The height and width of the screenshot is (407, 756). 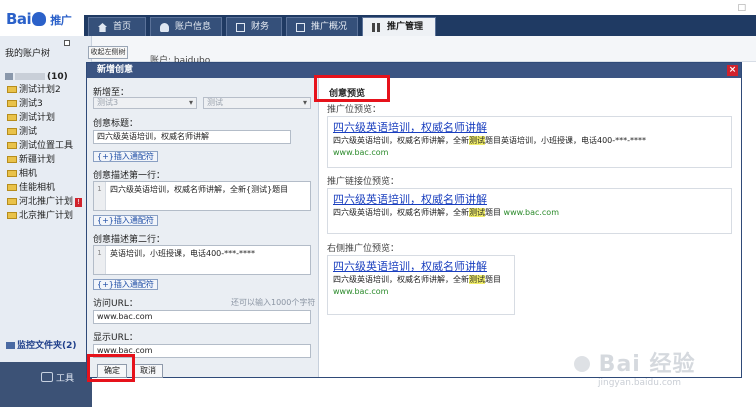 What do you see at coordinates (129, 240) in the screenshot?
I see `desc2-label: 创意描述第二行：` at bounding box center [129, 240].